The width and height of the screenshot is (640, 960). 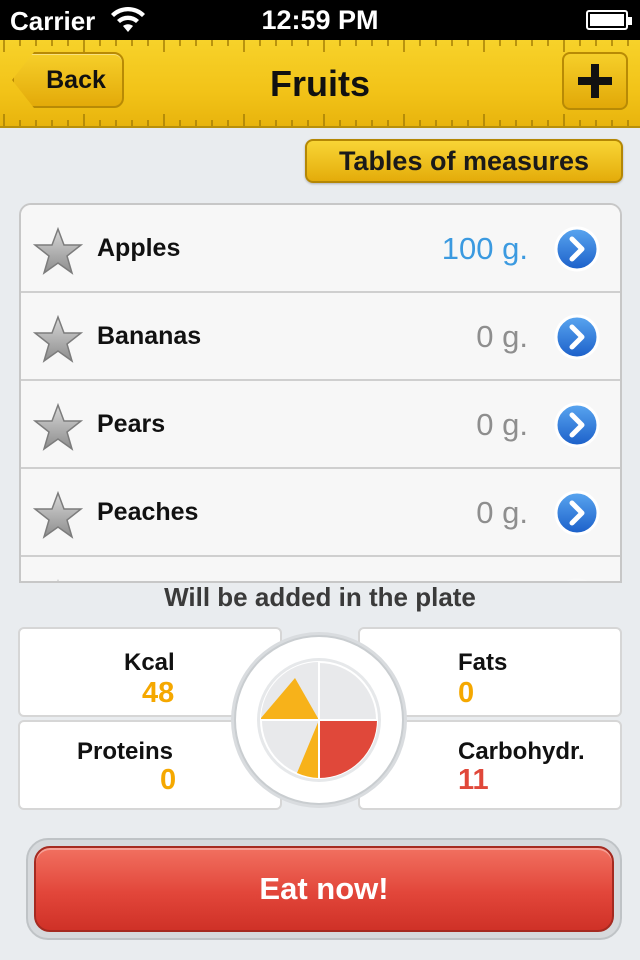 I want to click on tables-of-measures-button: Tables of measures, so click(x=464, y=161).